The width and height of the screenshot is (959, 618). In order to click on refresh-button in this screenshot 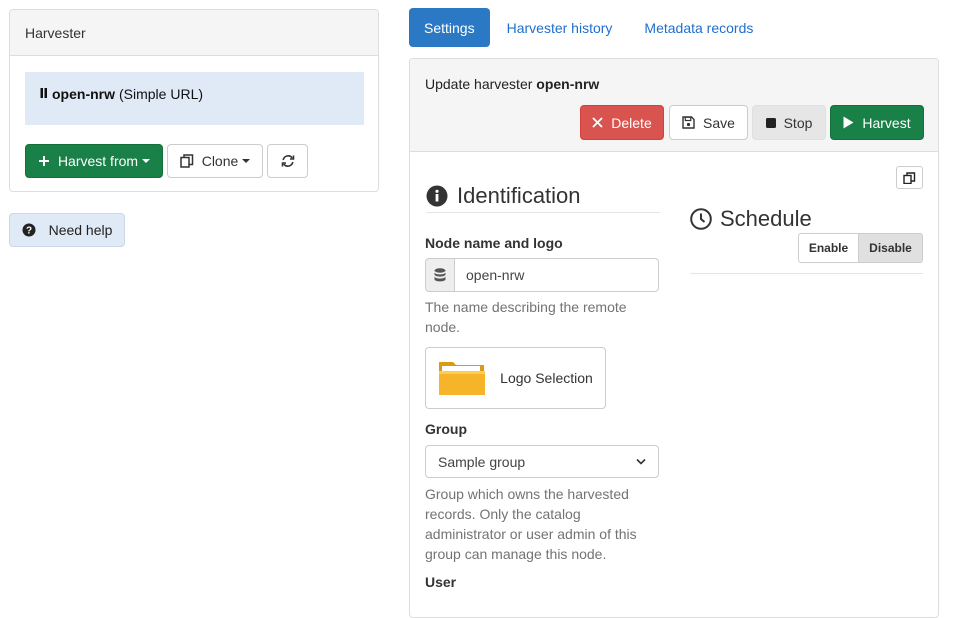, I will do `click(287, 161)`.